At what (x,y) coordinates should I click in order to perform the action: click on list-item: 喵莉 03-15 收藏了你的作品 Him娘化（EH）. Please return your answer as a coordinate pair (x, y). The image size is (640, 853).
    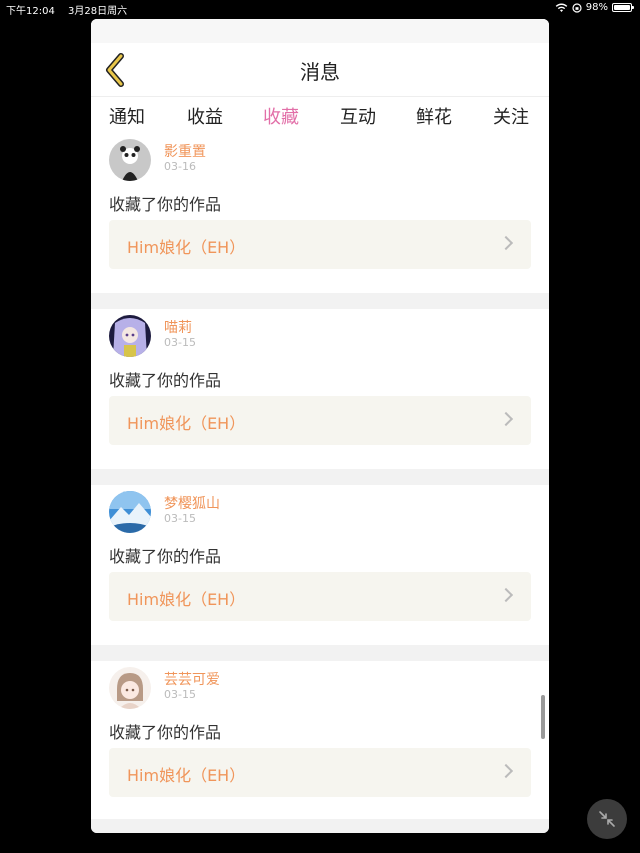
    Looking at the image, I should click on (320, 389).